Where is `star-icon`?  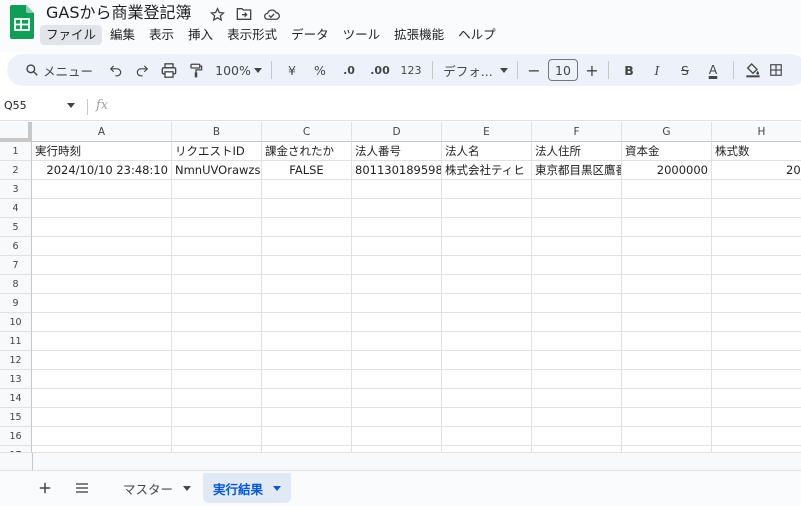 star-icon is located at coordinates (217, 14).